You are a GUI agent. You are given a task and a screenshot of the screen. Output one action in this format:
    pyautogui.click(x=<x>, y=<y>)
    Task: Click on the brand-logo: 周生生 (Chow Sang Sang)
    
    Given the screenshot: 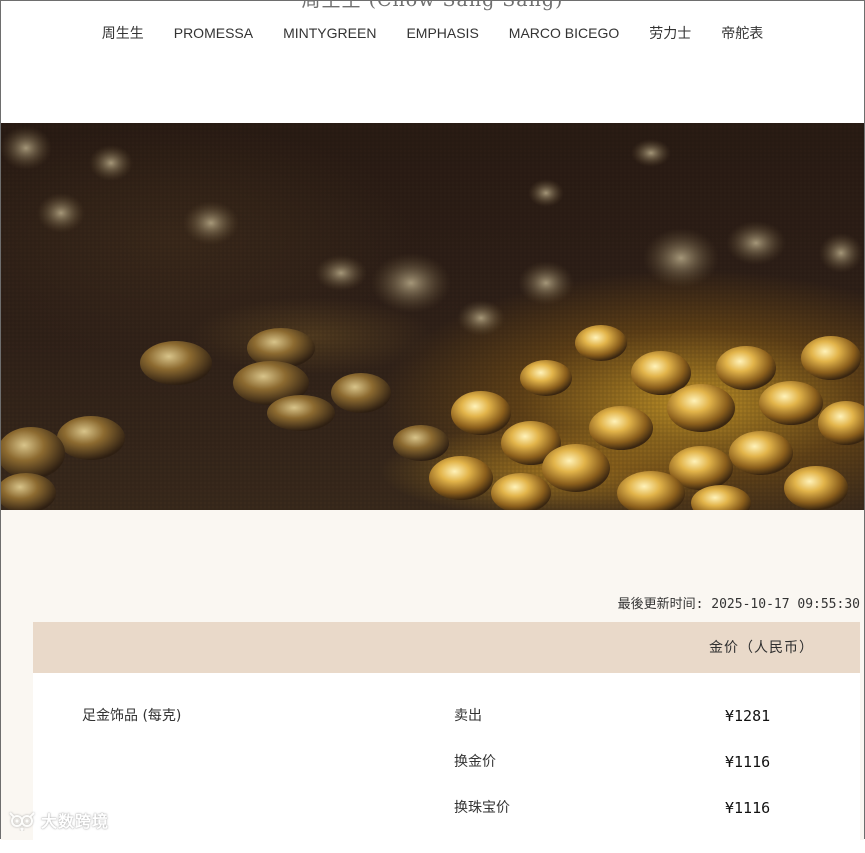 What is the action you would take?
    pyautogui.click(x=432, y=5)
    